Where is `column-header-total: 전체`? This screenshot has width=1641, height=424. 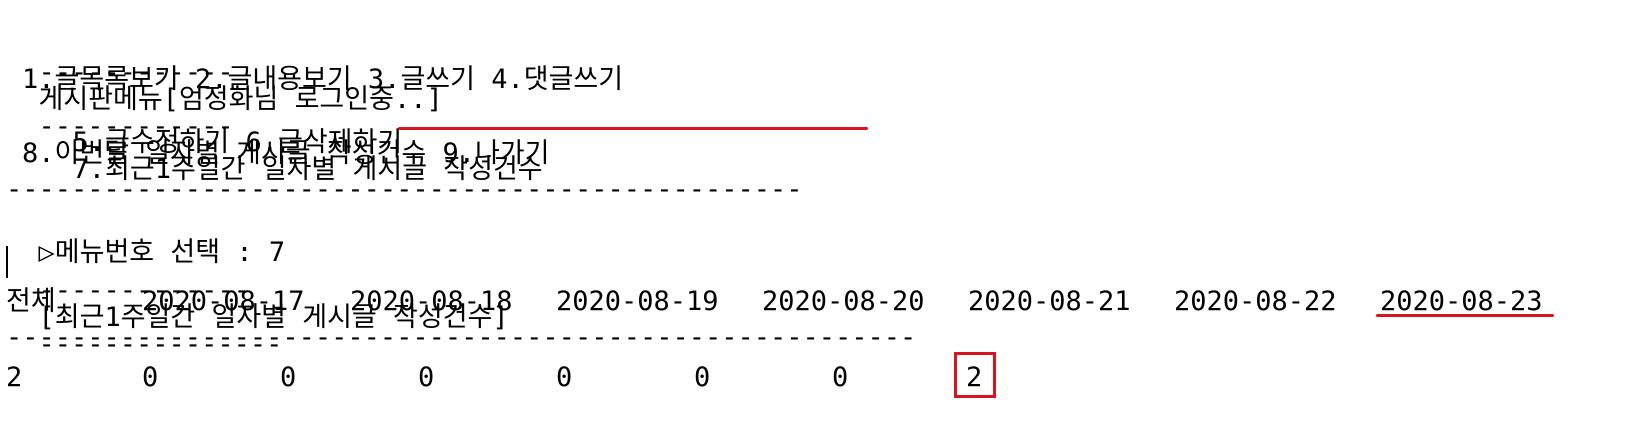
column-header-total: 전체 is located at coordinates (31, 301).